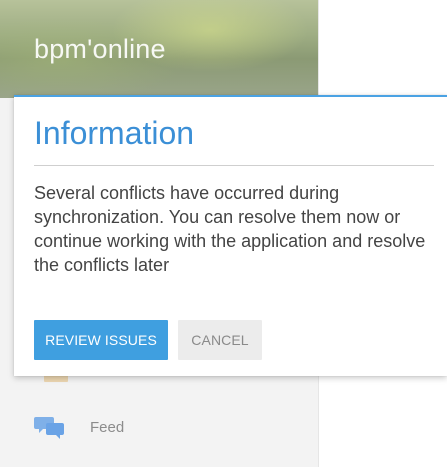 The image size is (447, 467). I want to click on sidebar-header-banner: bpm'online, so click(159, 49).